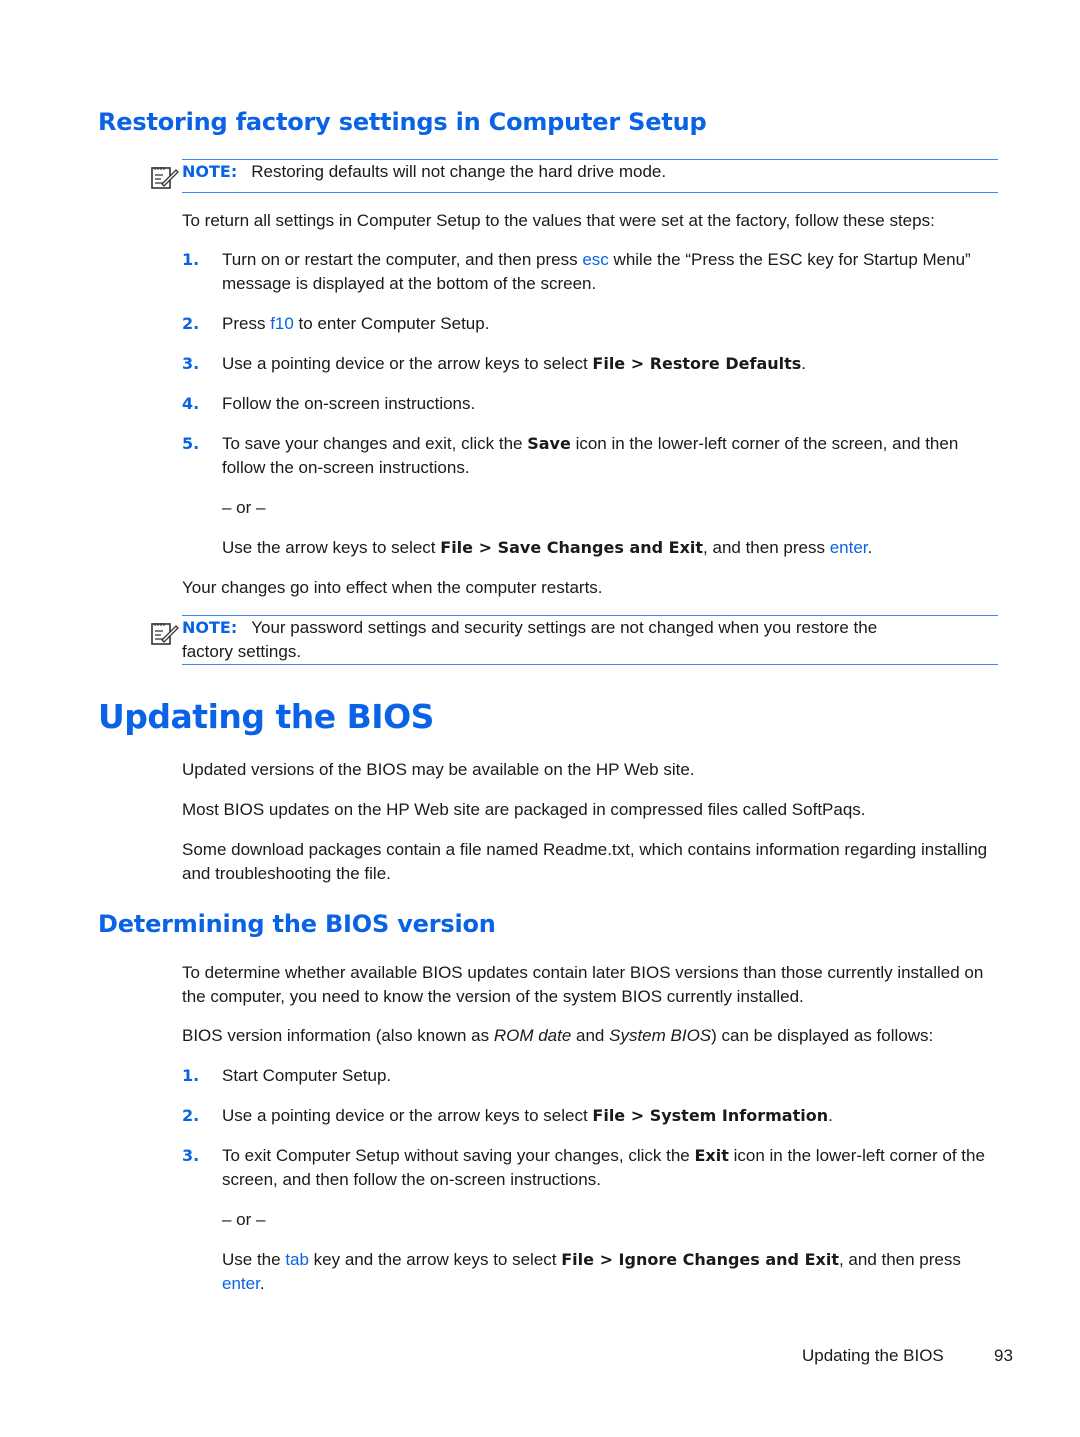 This screenshot has width=1080, height=1437. What do you see at coordinates (592, 324) in the screenshot?
I see `step-2: 2. Press f10 to enter Computer Setup.` at bounding box center [592, 324].